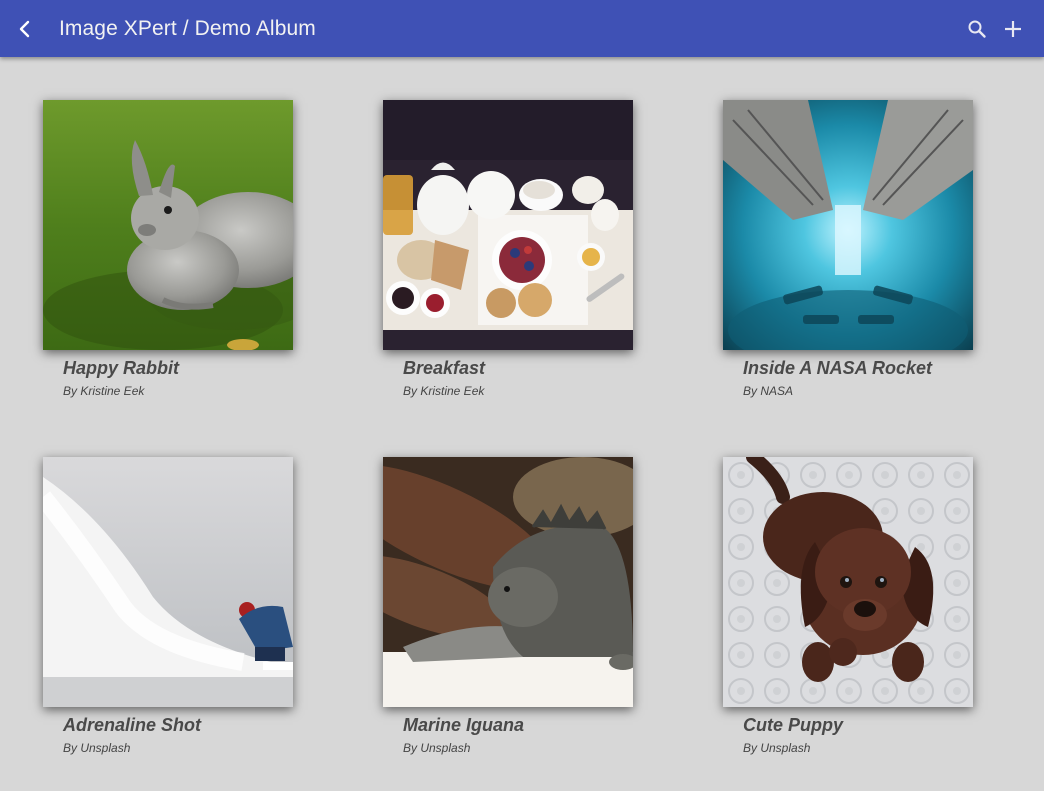  I want to click on photo-title: Cute Puppy, so click(793, 725).